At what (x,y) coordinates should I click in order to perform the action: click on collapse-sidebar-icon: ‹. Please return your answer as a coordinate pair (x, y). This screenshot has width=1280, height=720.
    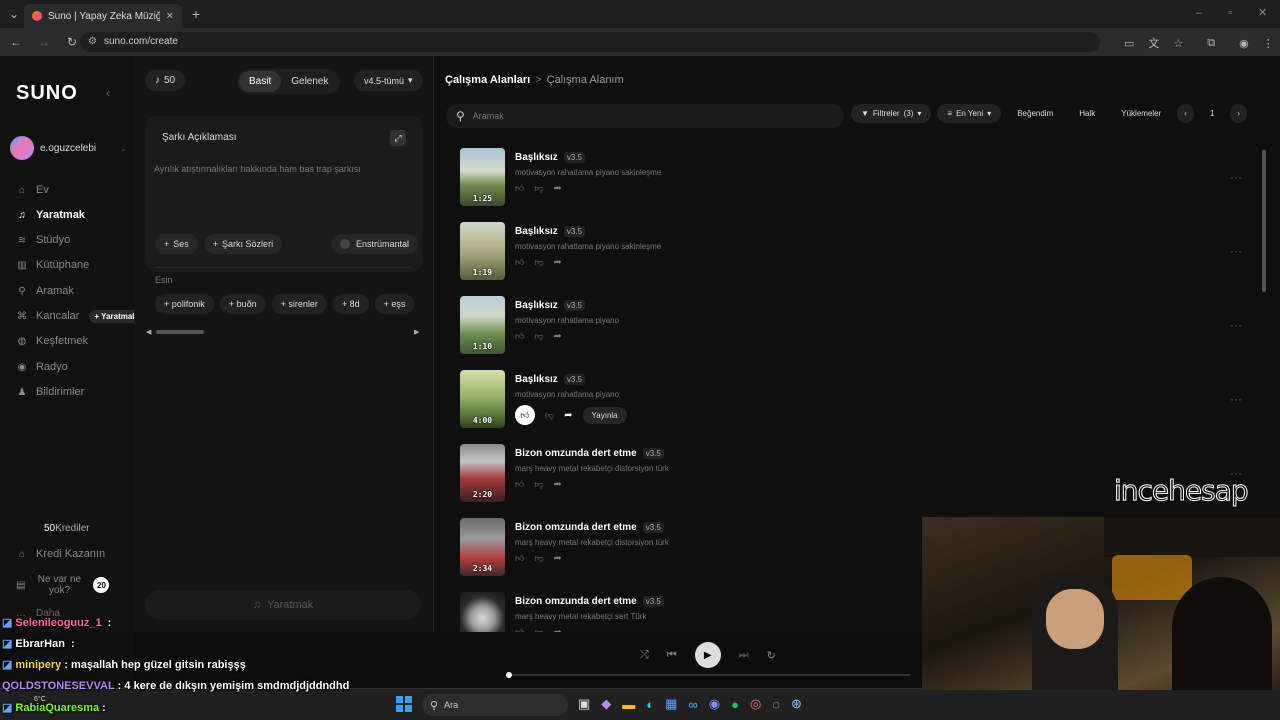
    Looking at the image, I should click on (108, 93).